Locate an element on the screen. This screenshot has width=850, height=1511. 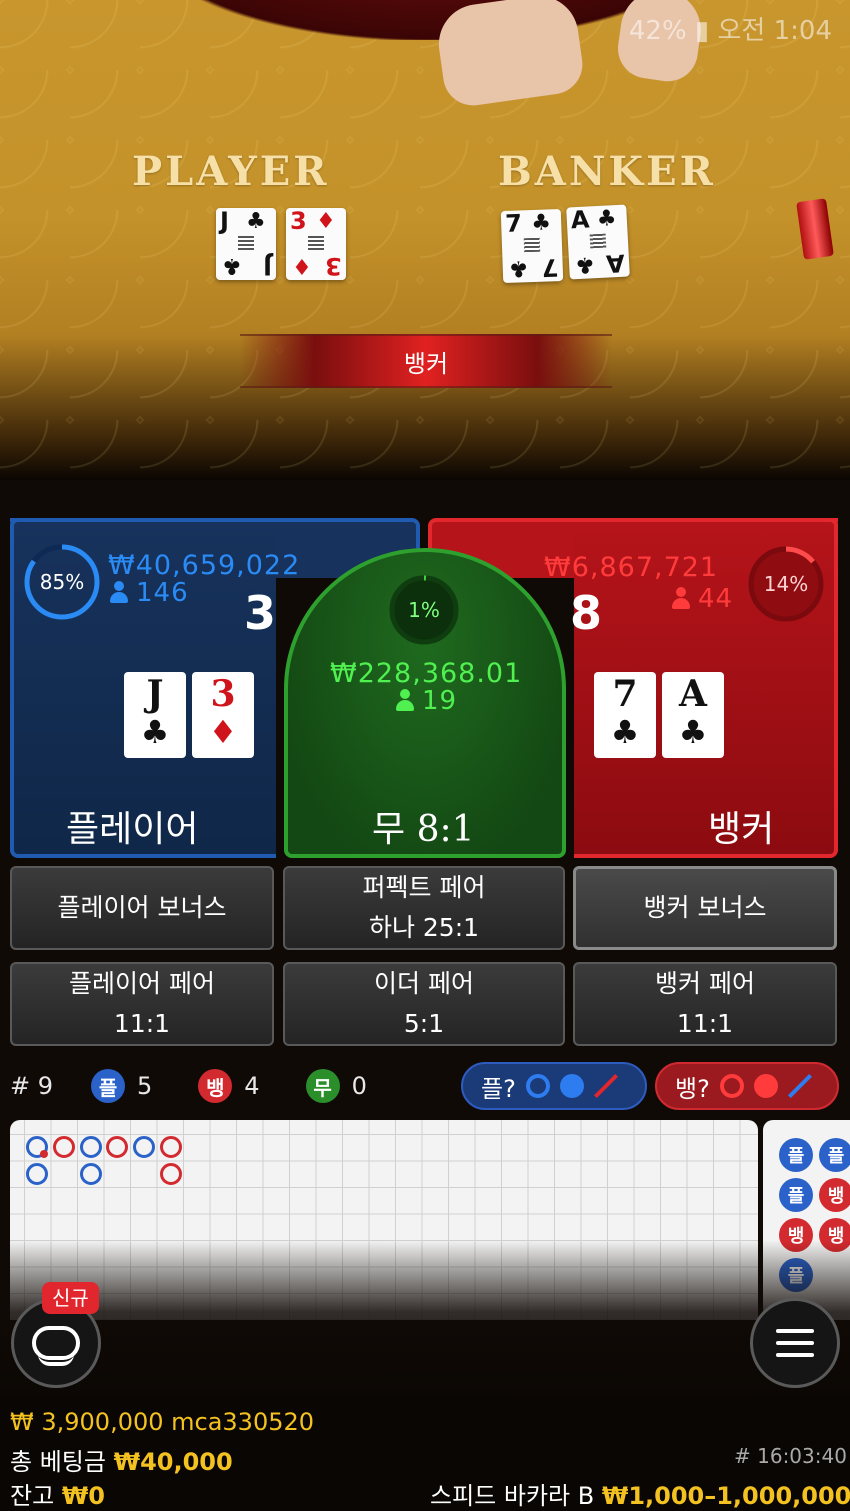
battery-charging-icon: ▮ is located at coordinates (702, 31).